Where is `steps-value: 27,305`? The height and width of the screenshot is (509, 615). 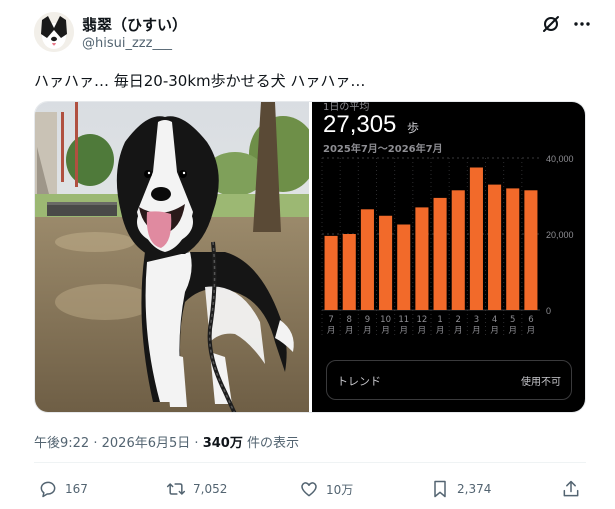 steps-value: 27,305 is located at coordinates (360, 124).